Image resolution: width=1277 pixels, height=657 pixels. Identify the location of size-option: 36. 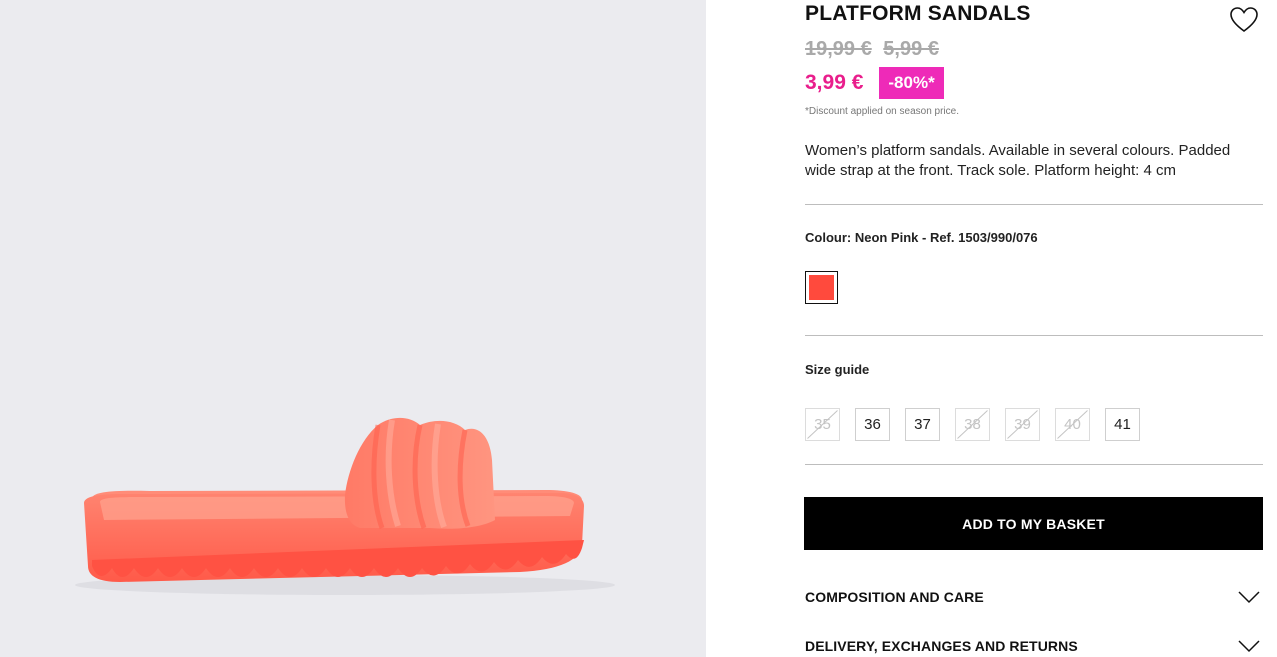
(872, 424).